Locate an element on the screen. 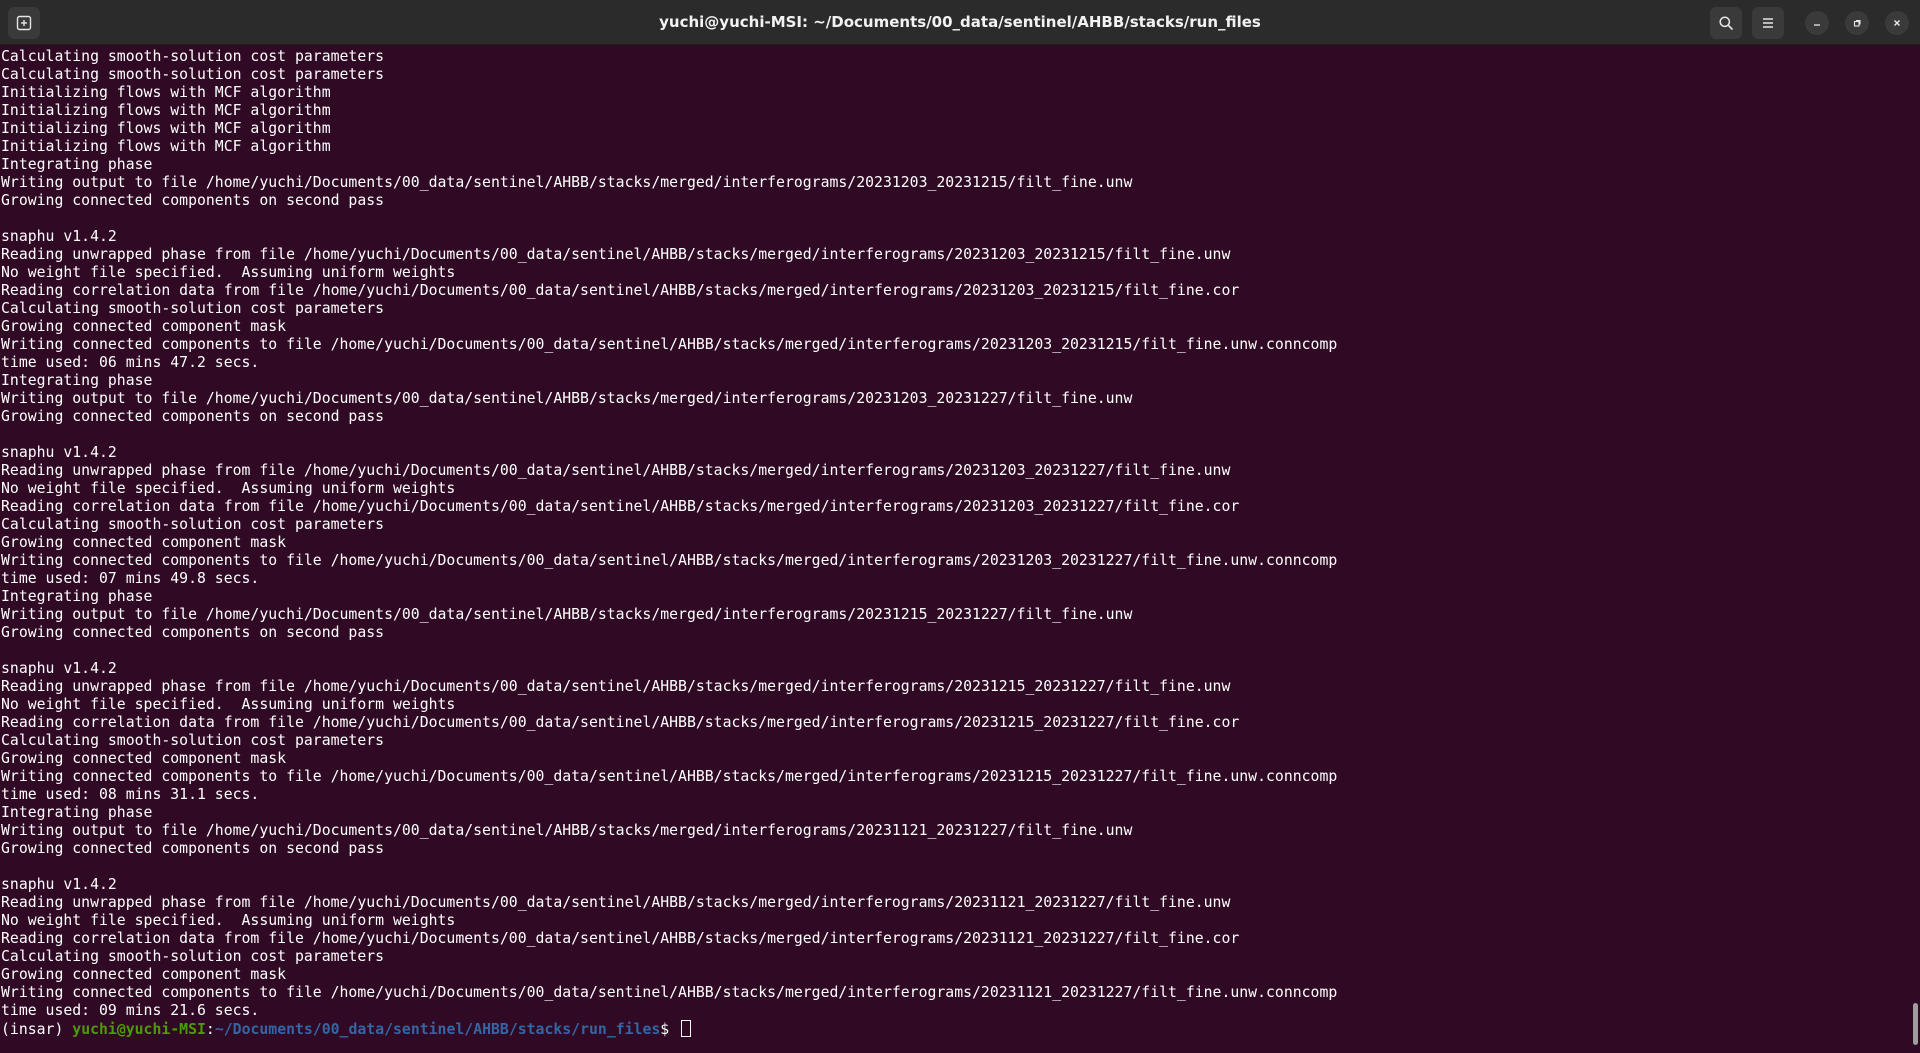 Image resolution: width=1920 pixels, height=1053 pixels. scrollbar is located at coordinates (1915, 549).